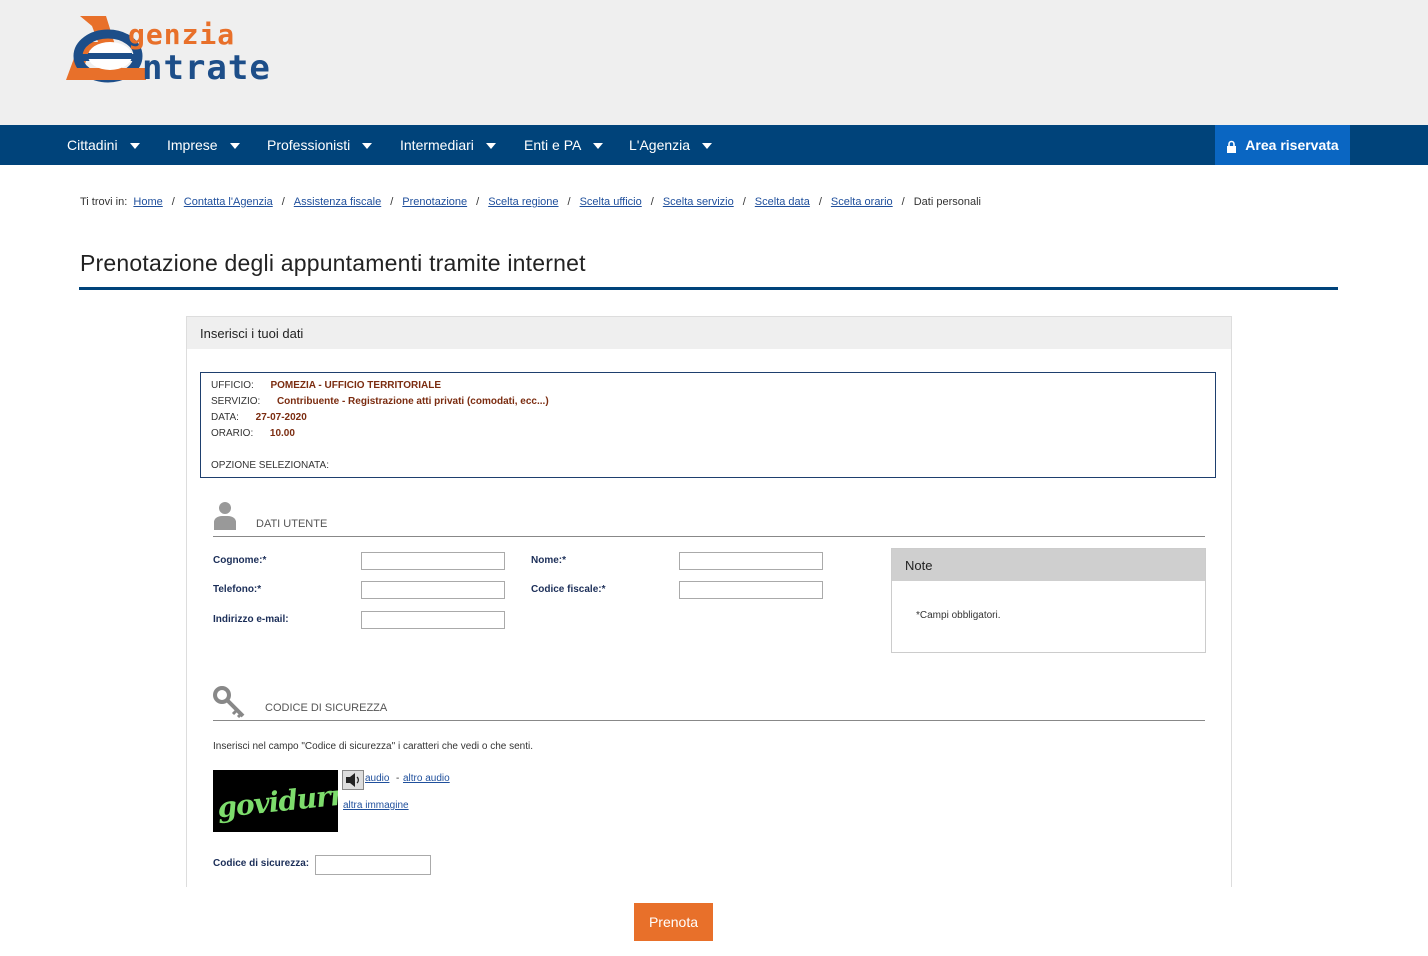 Image resolution: width=1428 pixels, height=956 pixels. I want to click on nav-label: Intermediari, so click(437, 145).